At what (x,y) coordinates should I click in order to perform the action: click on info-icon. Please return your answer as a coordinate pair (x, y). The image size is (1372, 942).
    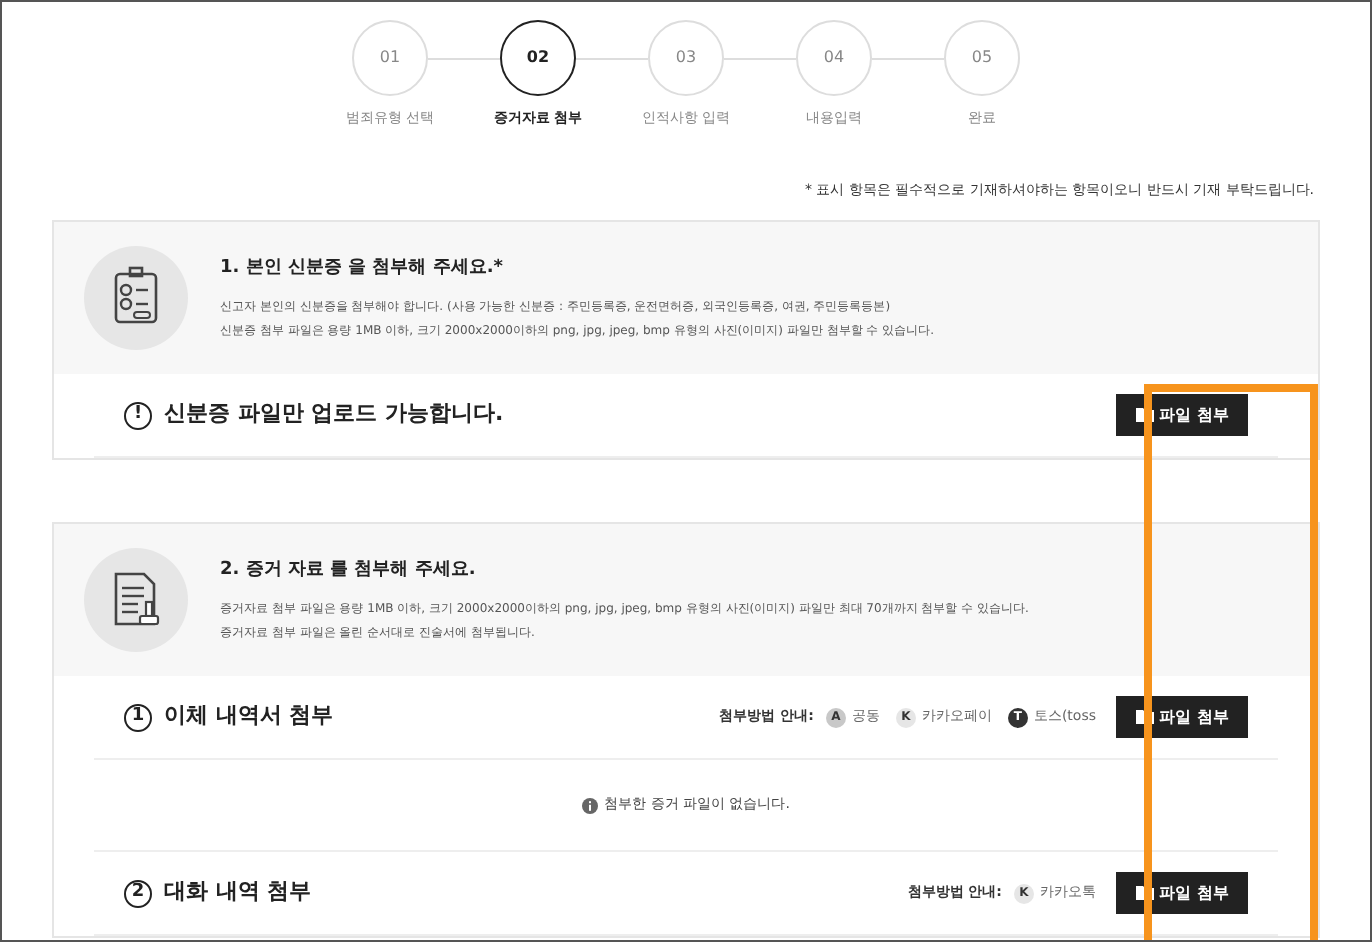
    Looking at the image, I should click on (590, 805).